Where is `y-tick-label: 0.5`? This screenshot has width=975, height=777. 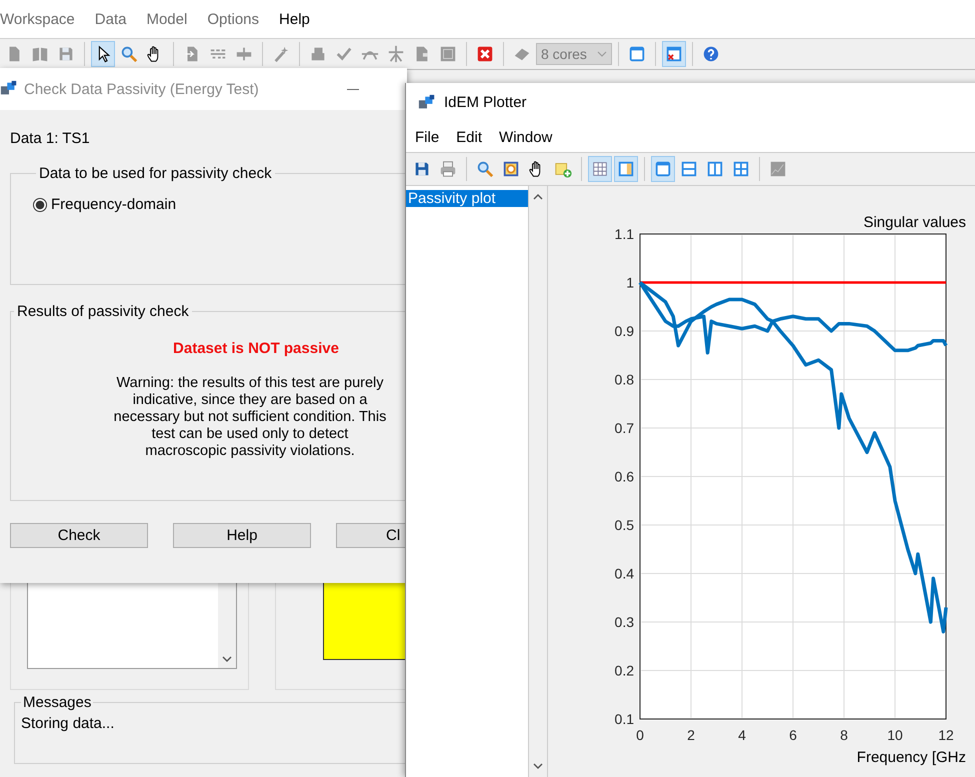 y-tick-label: 0.5 is located at coordinates (624, 525).